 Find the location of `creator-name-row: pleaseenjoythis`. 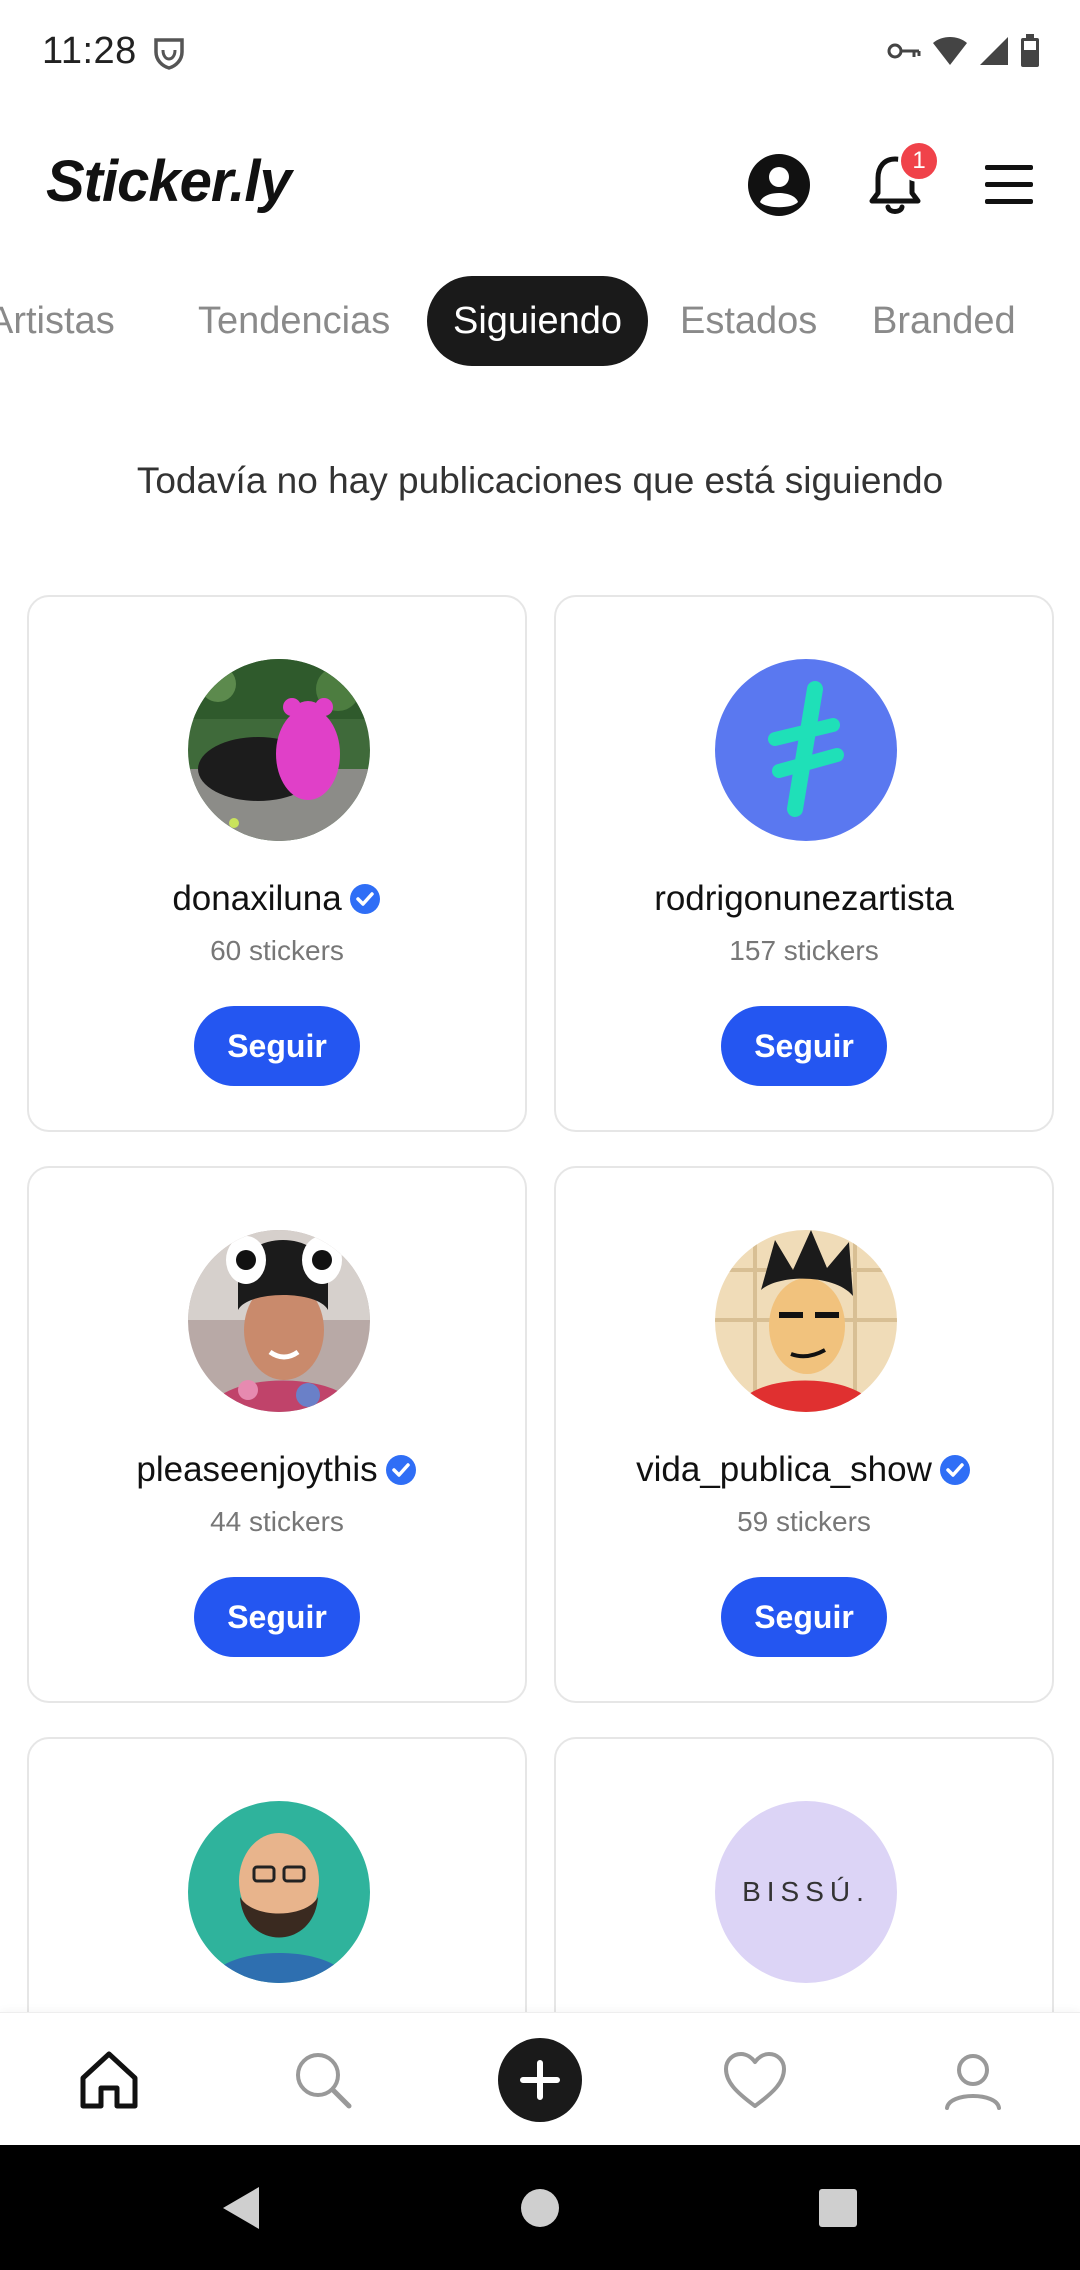

creator-name-row: pleaseenjoythis is located at coordinates (277, 1470).